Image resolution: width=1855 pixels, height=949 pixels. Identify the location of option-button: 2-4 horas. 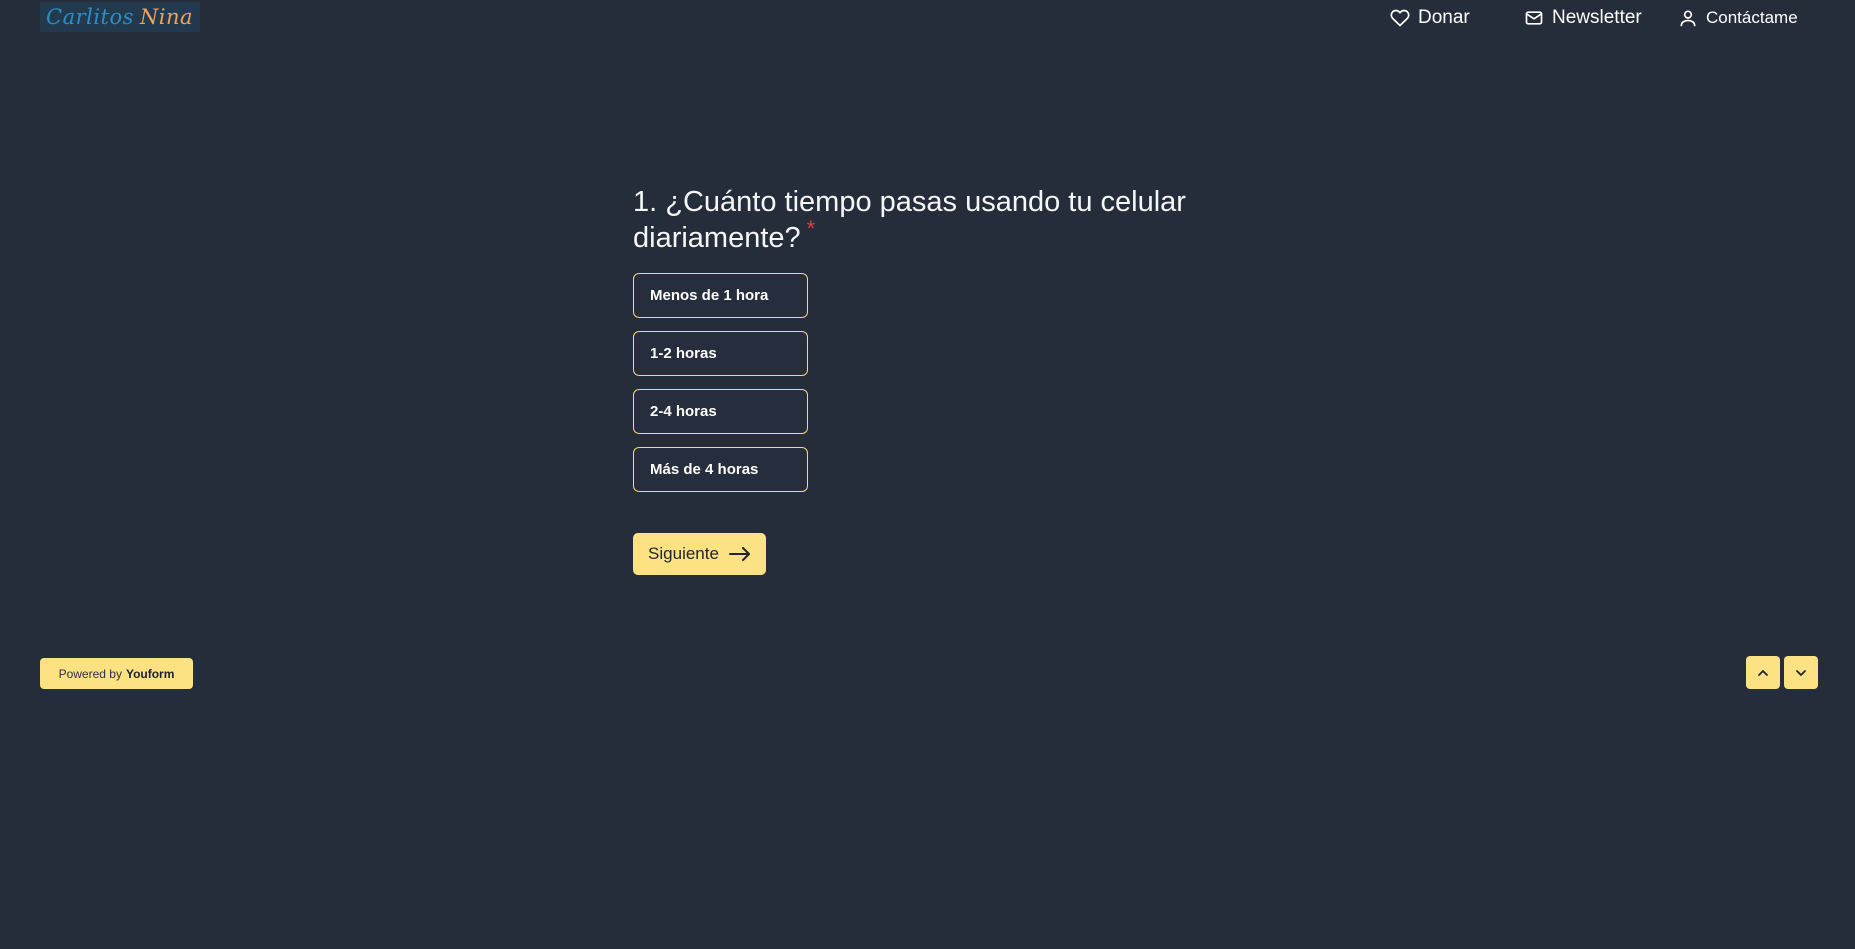
(720, 411).